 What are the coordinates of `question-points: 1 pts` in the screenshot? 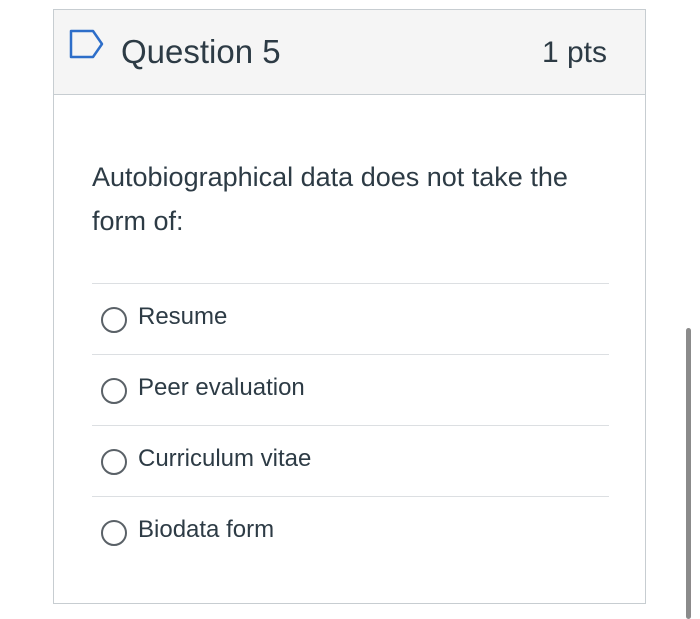 It's located at (574, 52).